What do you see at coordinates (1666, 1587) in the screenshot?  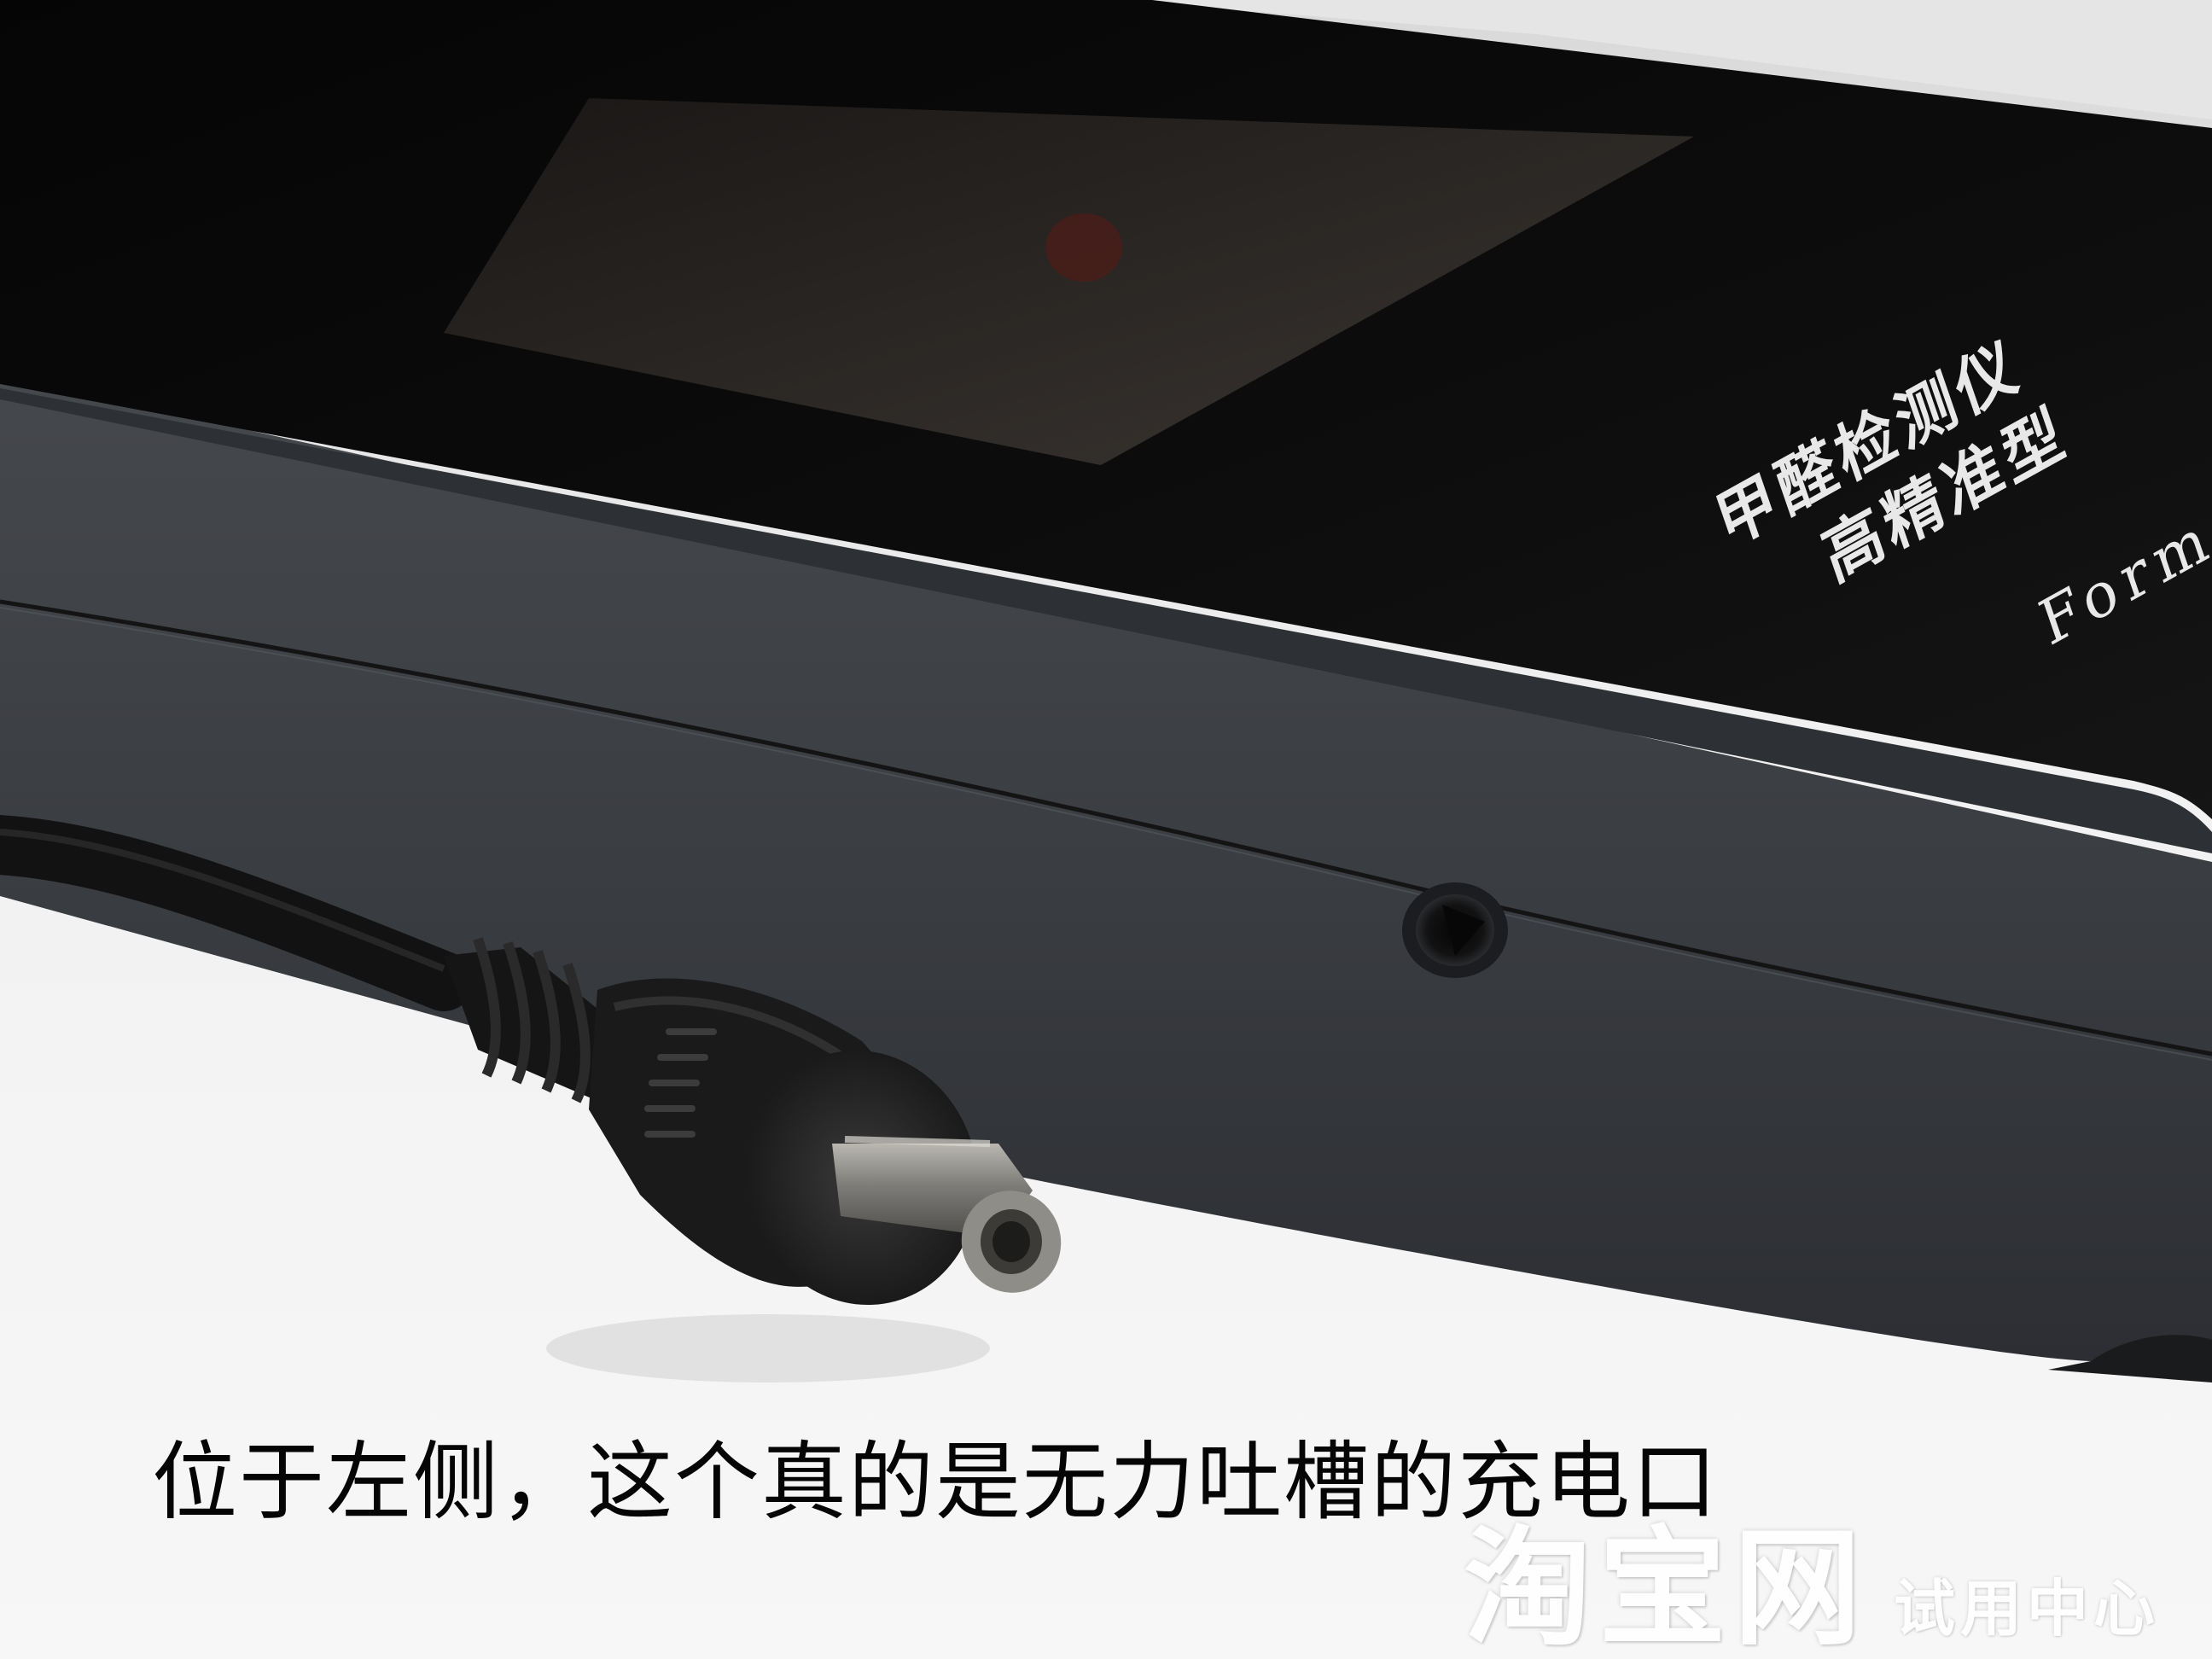 I see `watermark-brand: 淘宝网` at bounding box center [1666, 1587].